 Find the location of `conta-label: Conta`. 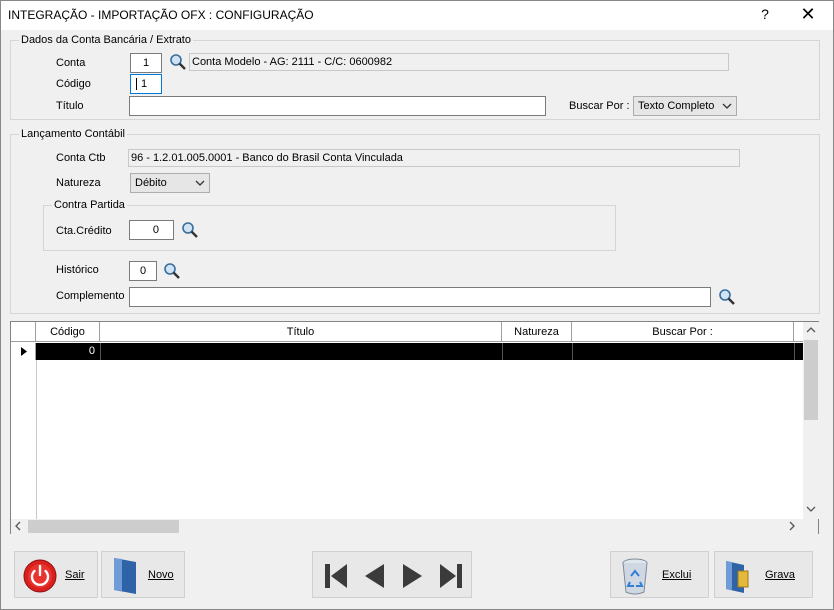

conta-label: Conta is located at coordinates (71, 63).